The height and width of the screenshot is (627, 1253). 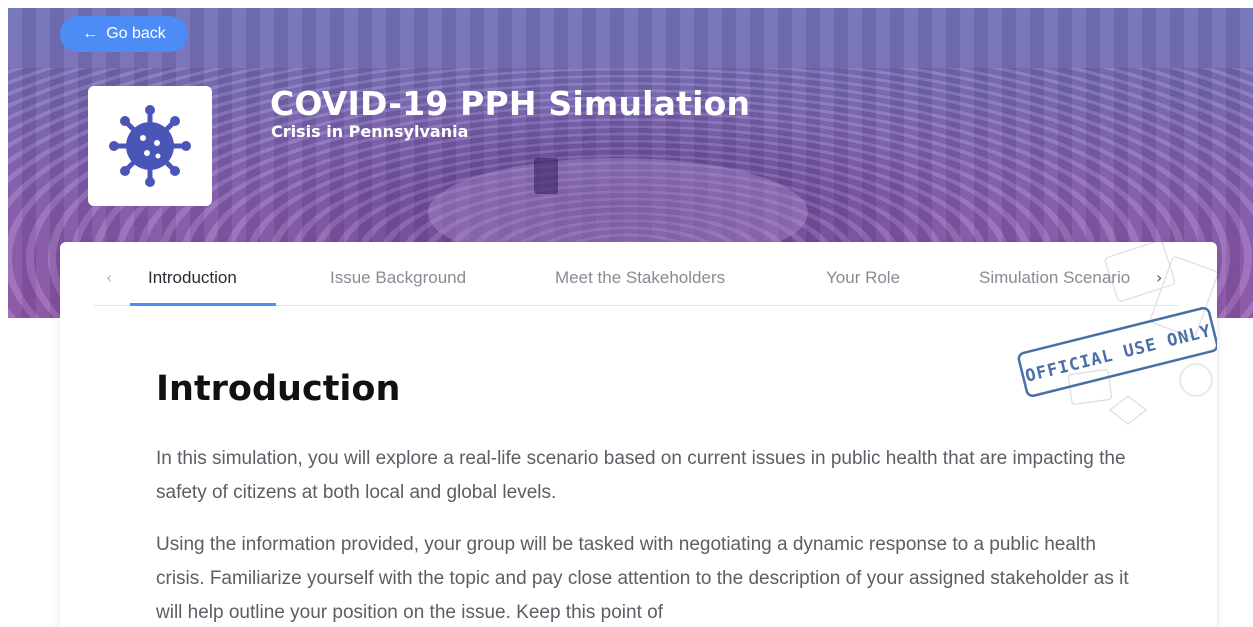 I want to click on tab-your-role: Your Role, so click(x=863, y=278).